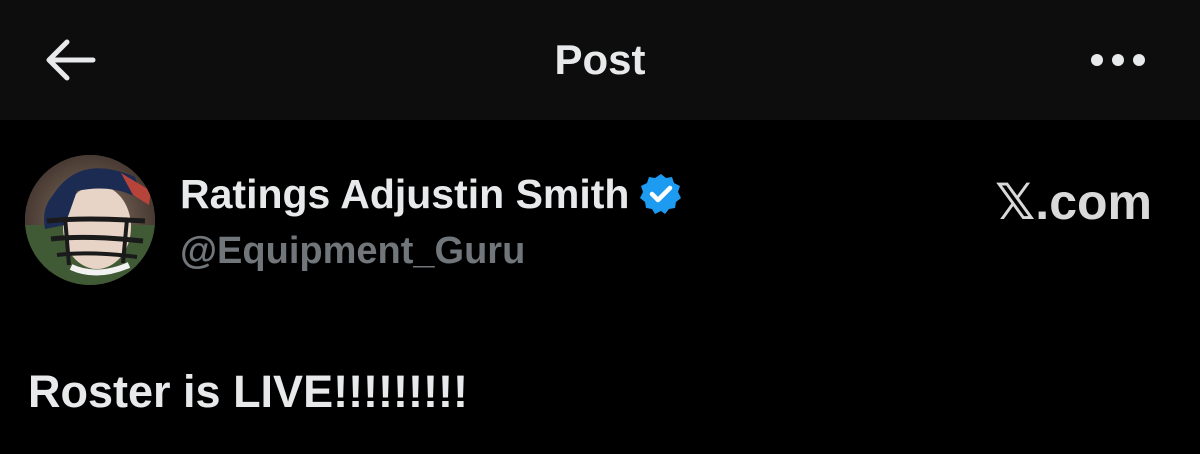 The width and height of the screenshot is (1200, 454). What do you see at coordinates (1073, 202) in the screenshot?
I see `x-com-watermark: 𝕏.com` at bounding box center [1073, 202].